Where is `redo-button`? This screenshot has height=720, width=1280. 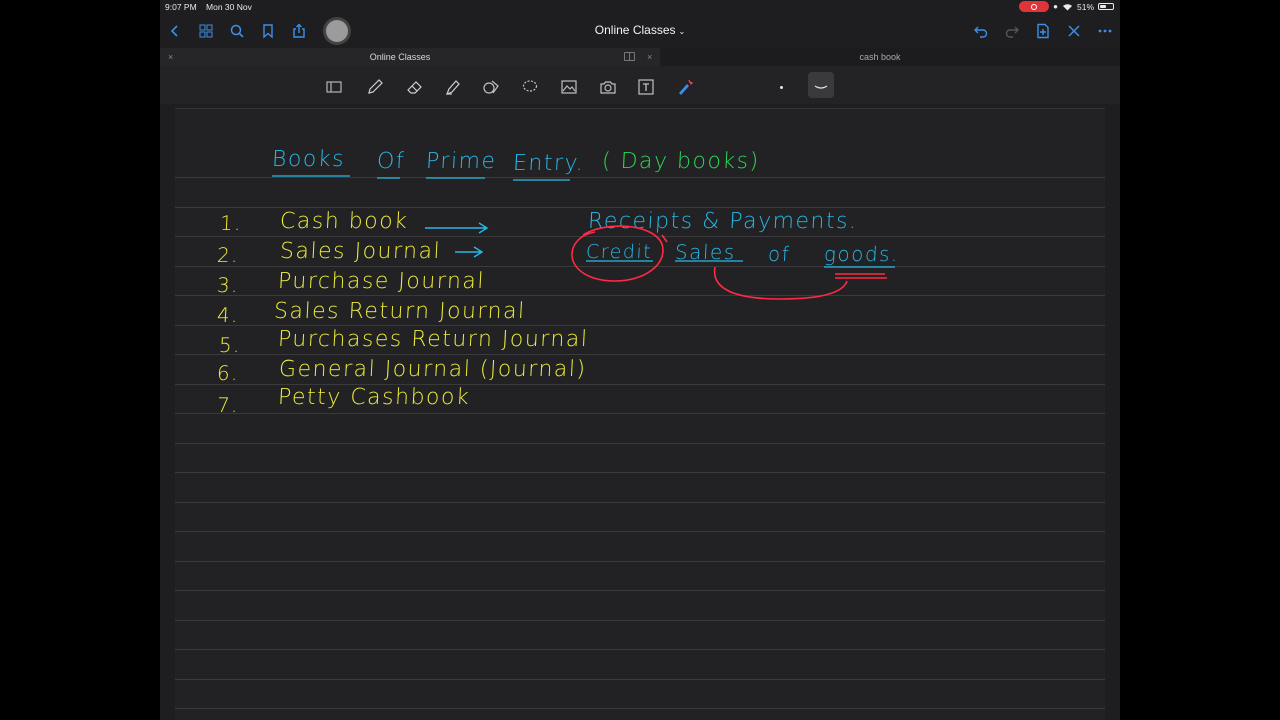 redo-button is located at coordinates (1012, 31).